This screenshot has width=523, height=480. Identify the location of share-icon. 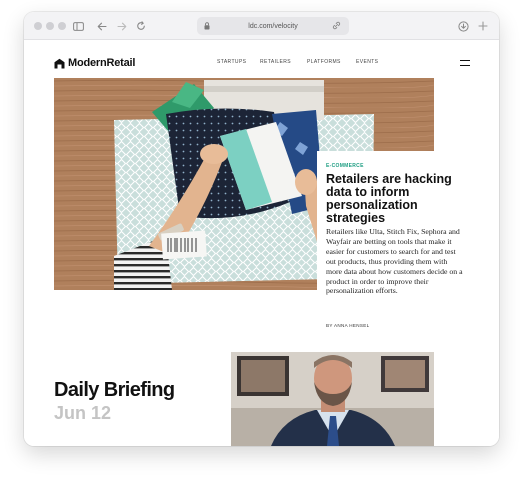
(336, 26).